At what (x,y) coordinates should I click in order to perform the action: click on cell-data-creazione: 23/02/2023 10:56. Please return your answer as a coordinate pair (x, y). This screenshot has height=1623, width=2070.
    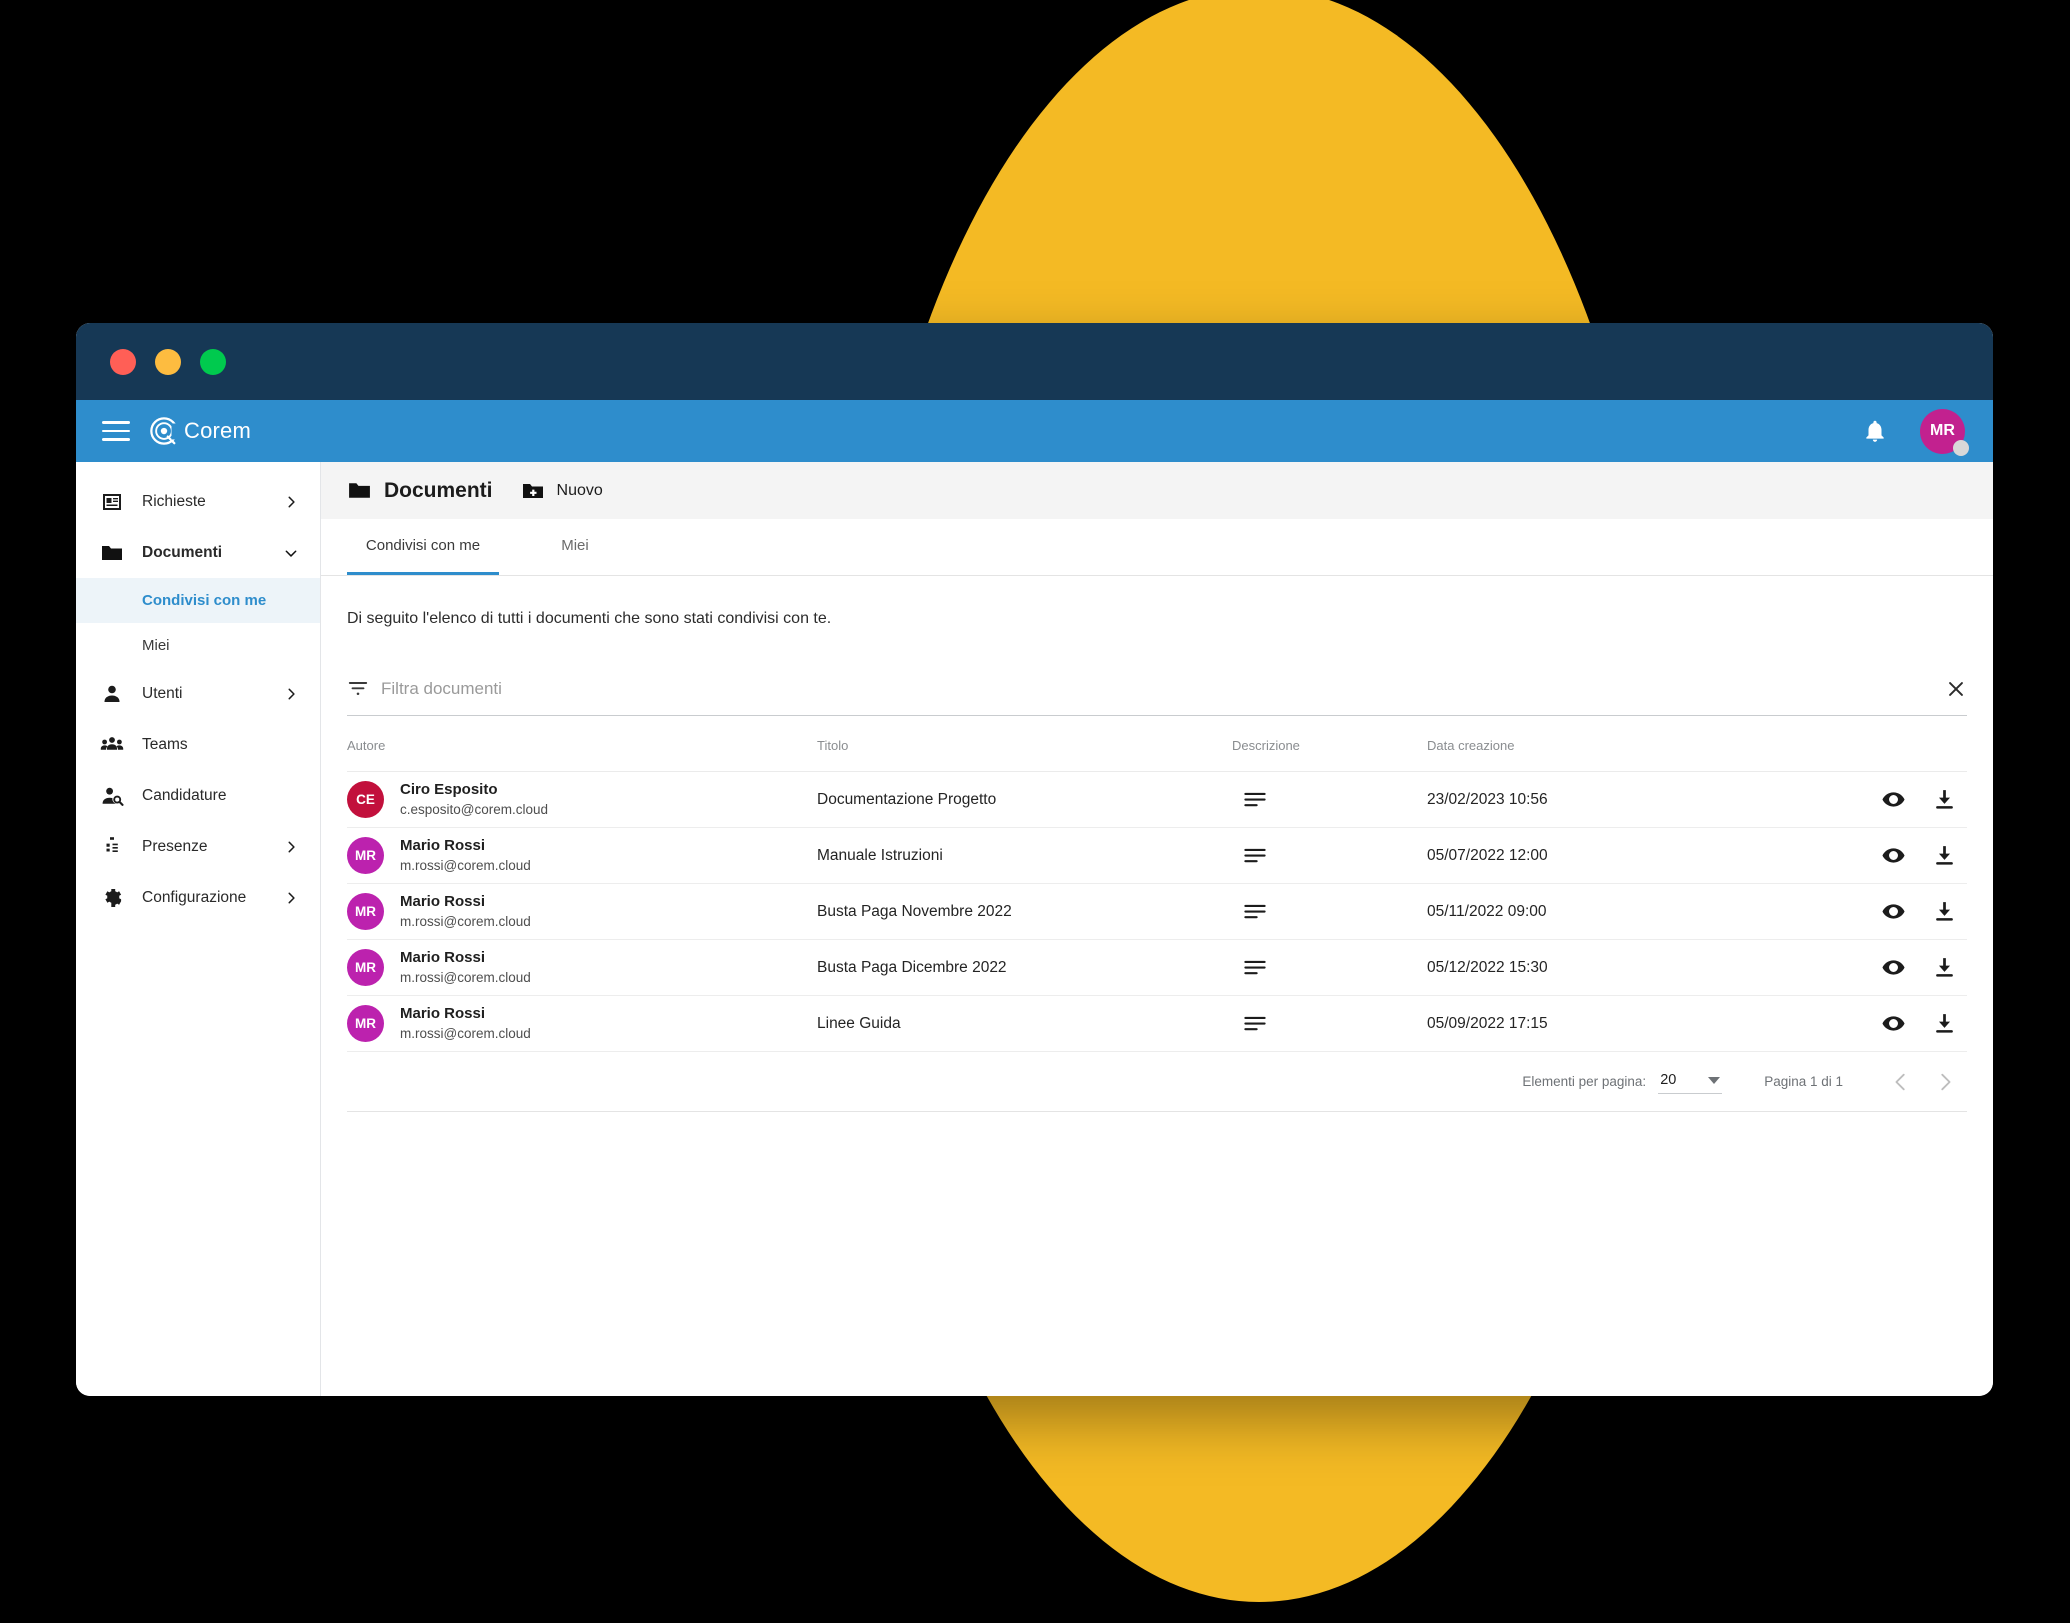
    Looking at the image, I should click on (1627, 799).